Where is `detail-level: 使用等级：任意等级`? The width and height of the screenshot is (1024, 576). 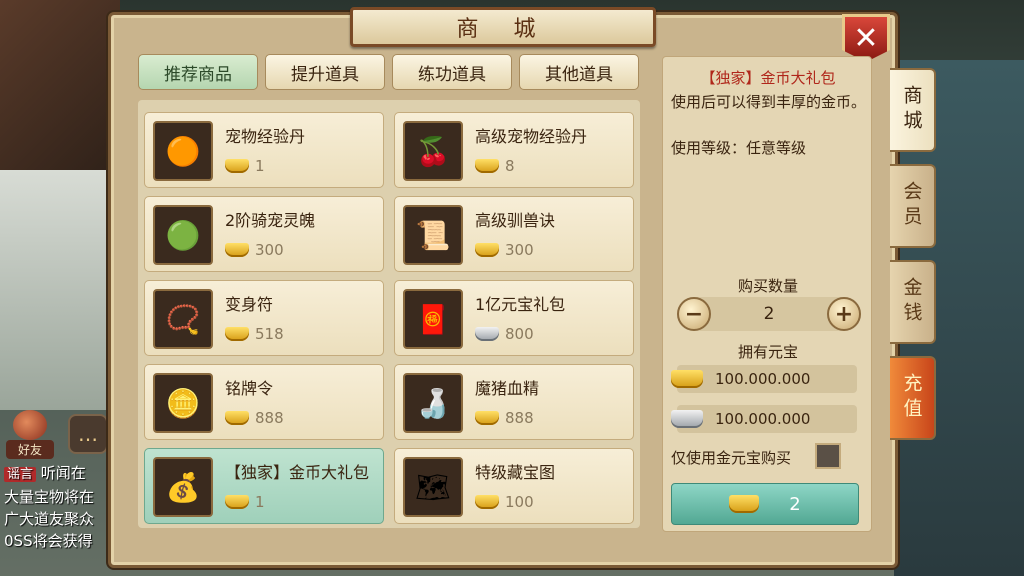
detail-level: 使用等级：任意等级 is located at coordinates (739, 148).